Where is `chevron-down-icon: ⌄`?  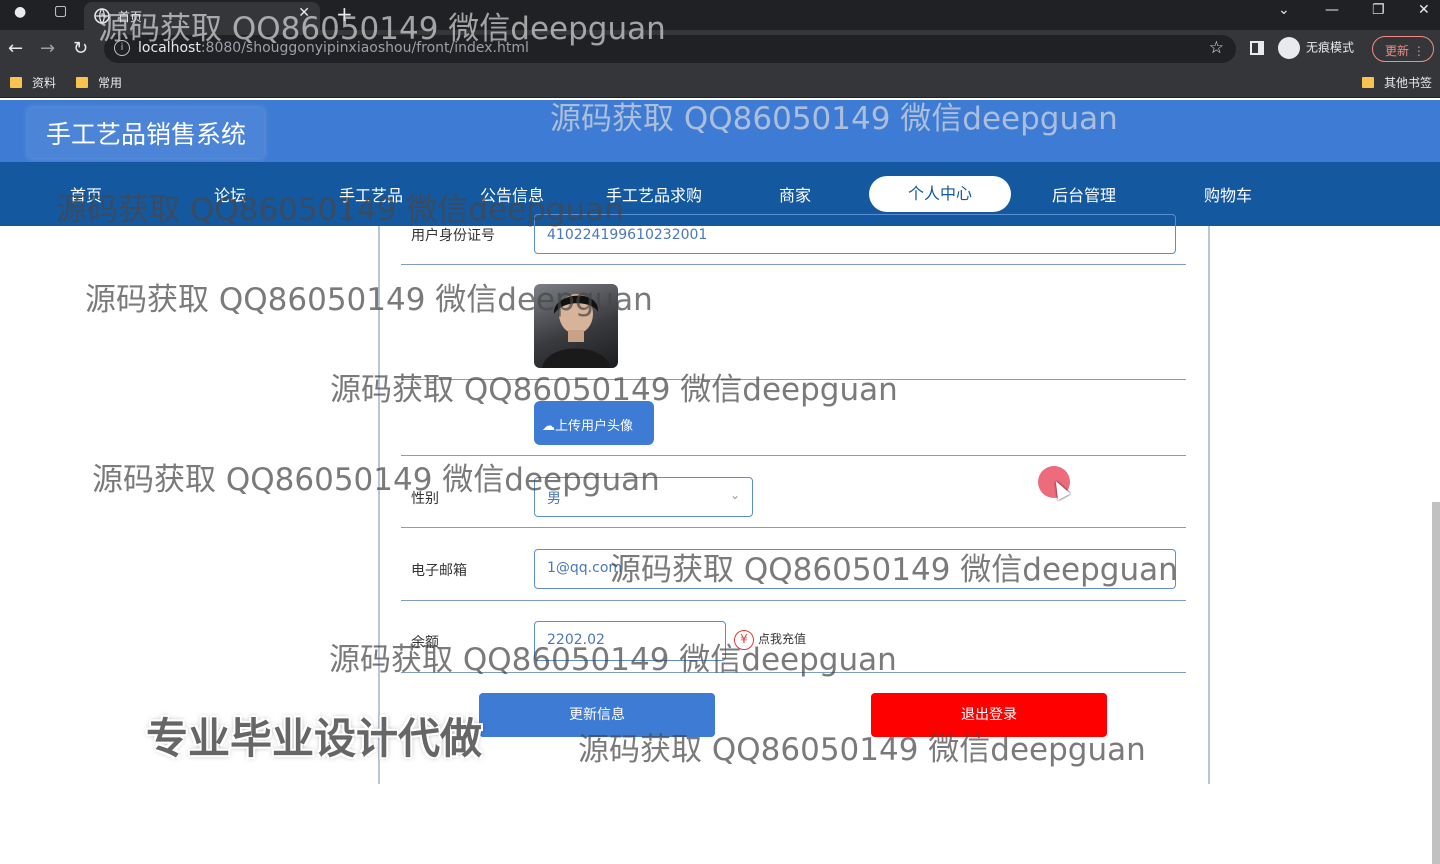
chevron-down-icon: ⌄ is located at coordinates (734, 495).